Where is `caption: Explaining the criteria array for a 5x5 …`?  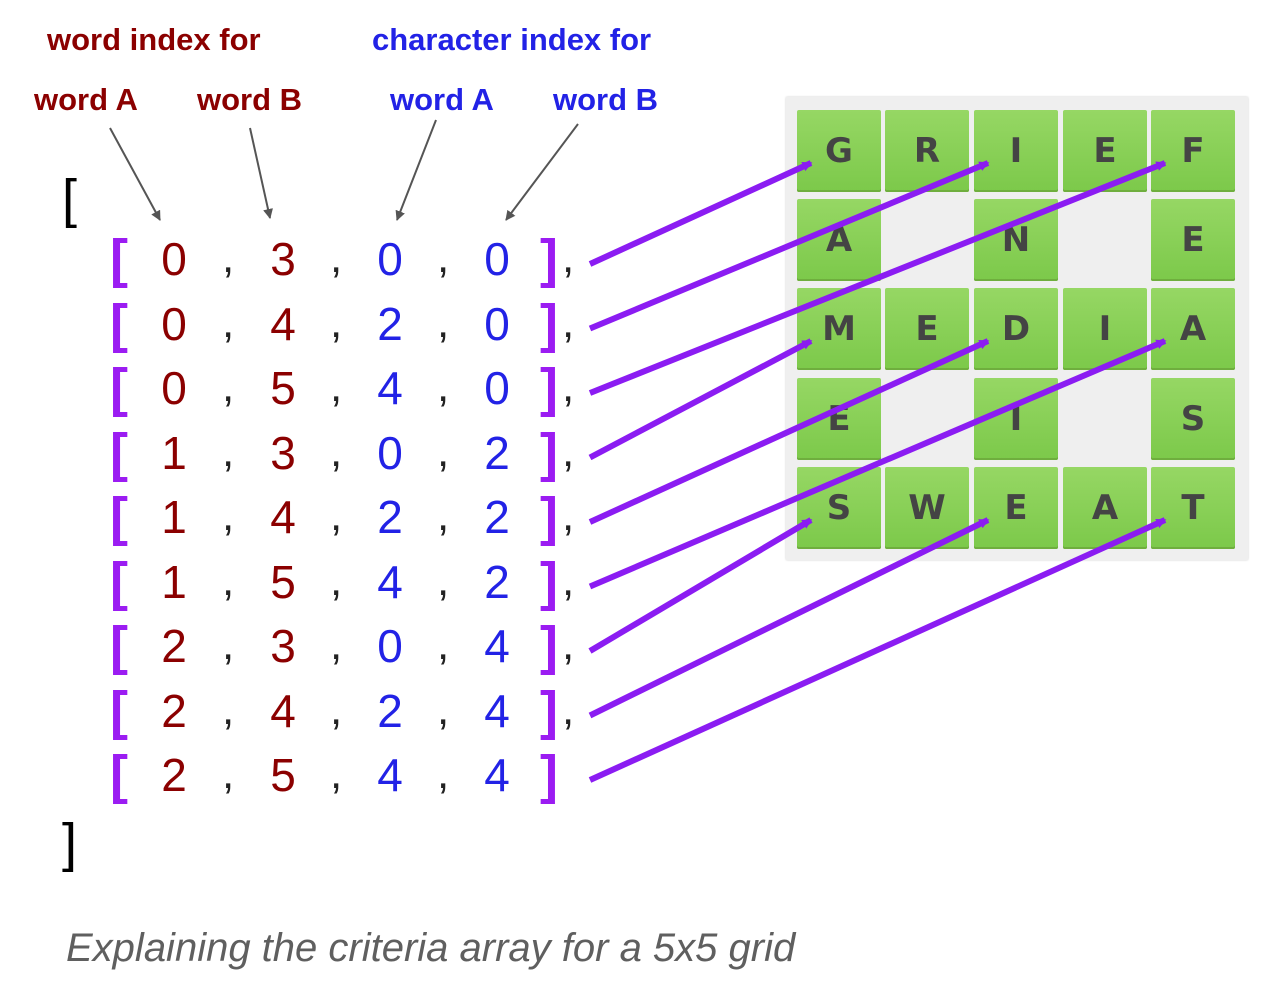 caption: Explaining the criteria array for a 5x5 … is located at coordinates (431, 948).